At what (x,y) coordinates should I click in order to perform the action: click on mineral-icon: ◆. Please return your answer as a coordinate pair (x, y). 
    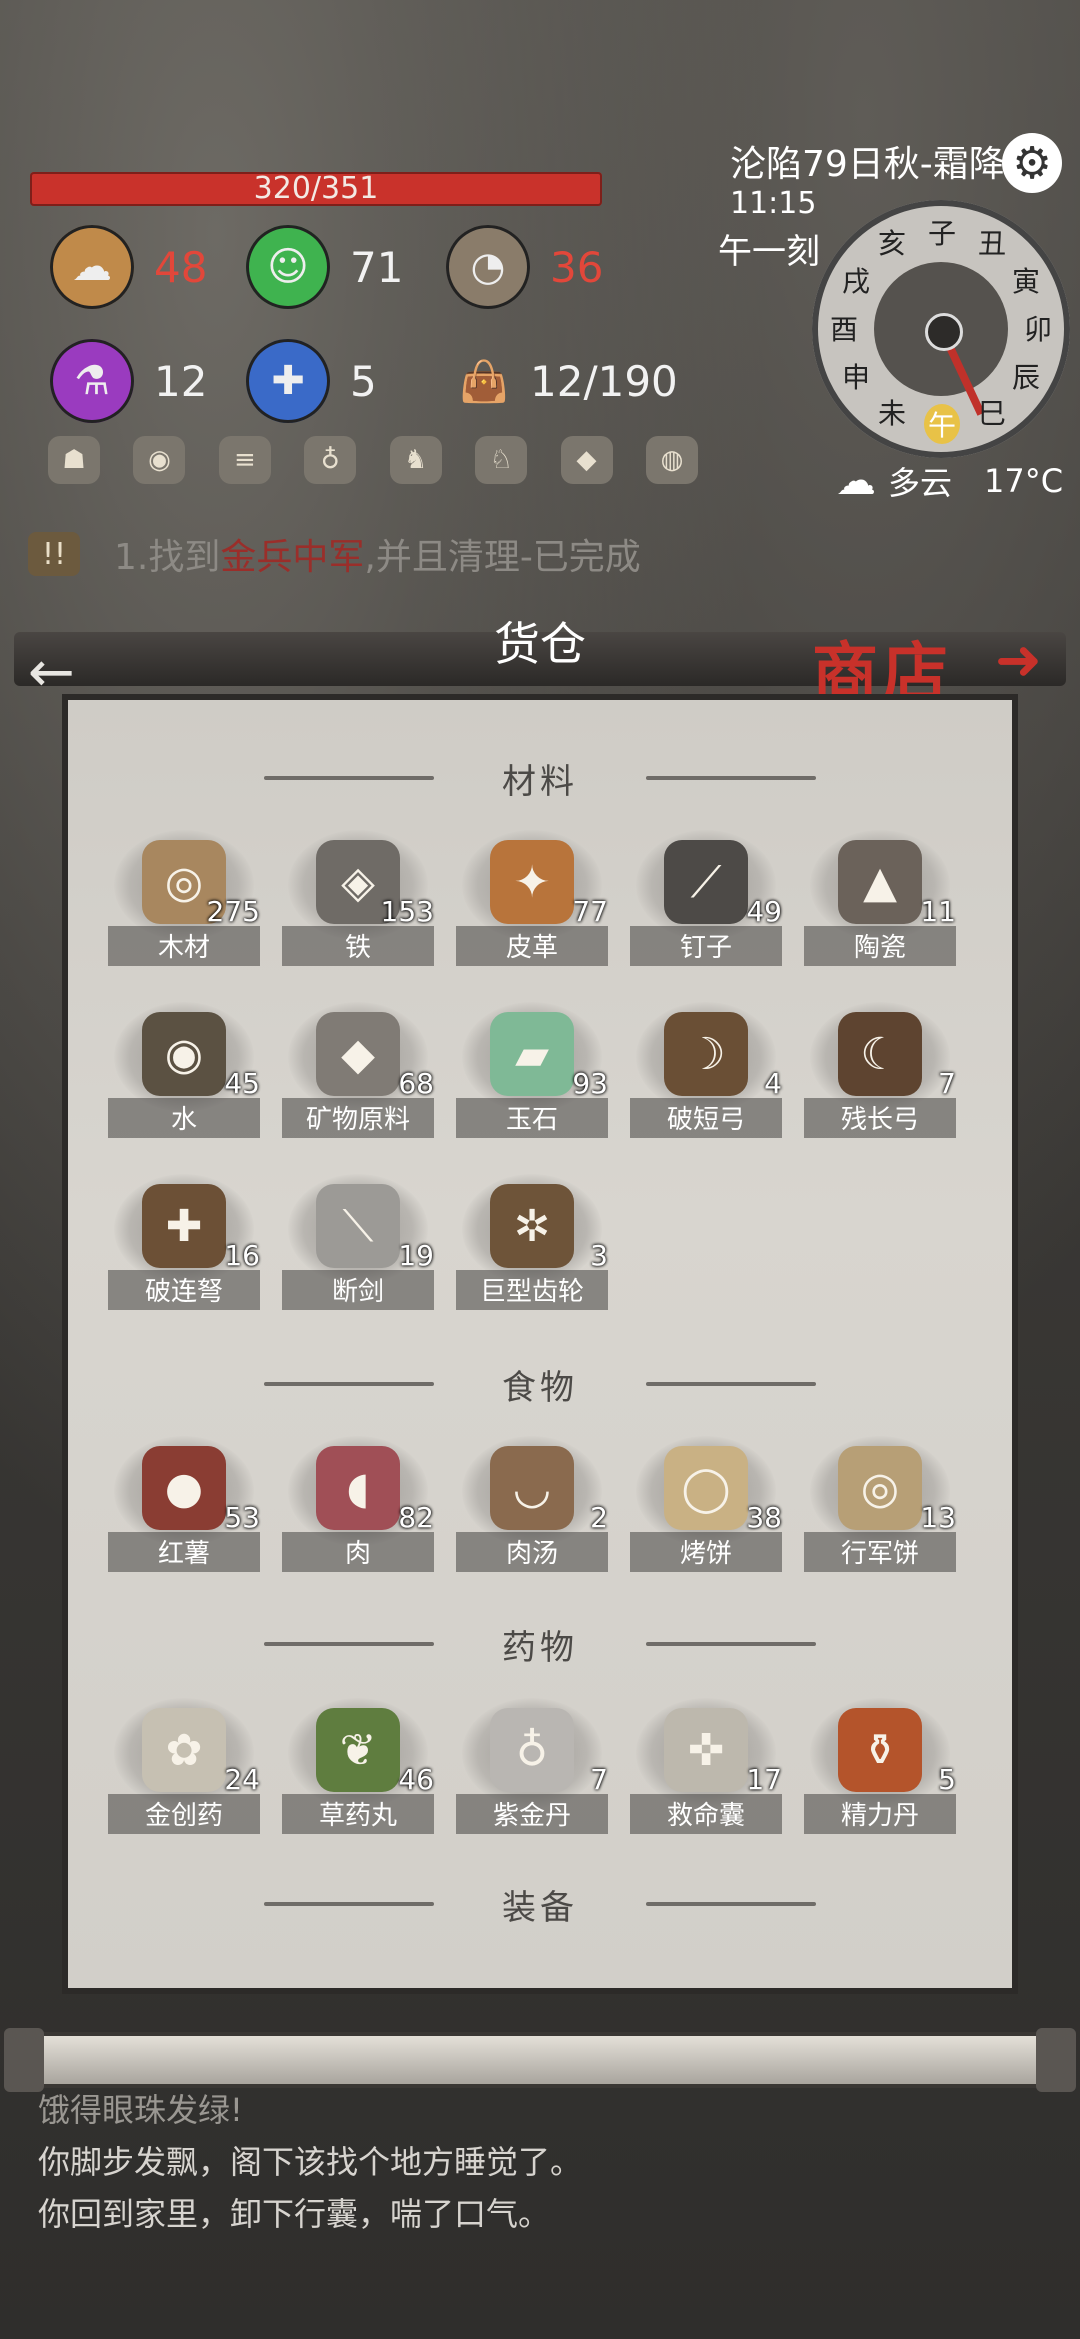
    Looking at the image, I should click on (358, 1054).